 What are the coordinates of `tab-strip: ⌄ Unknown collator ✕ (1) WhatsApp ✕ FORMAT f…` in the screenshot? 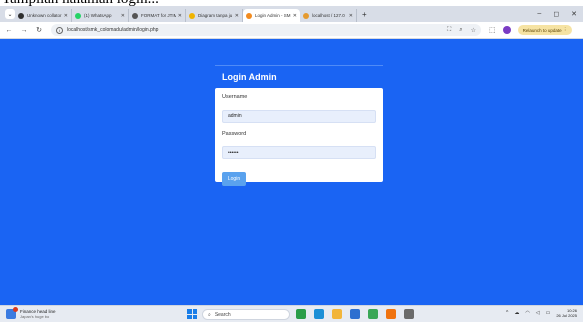 It's located at (291, 14).